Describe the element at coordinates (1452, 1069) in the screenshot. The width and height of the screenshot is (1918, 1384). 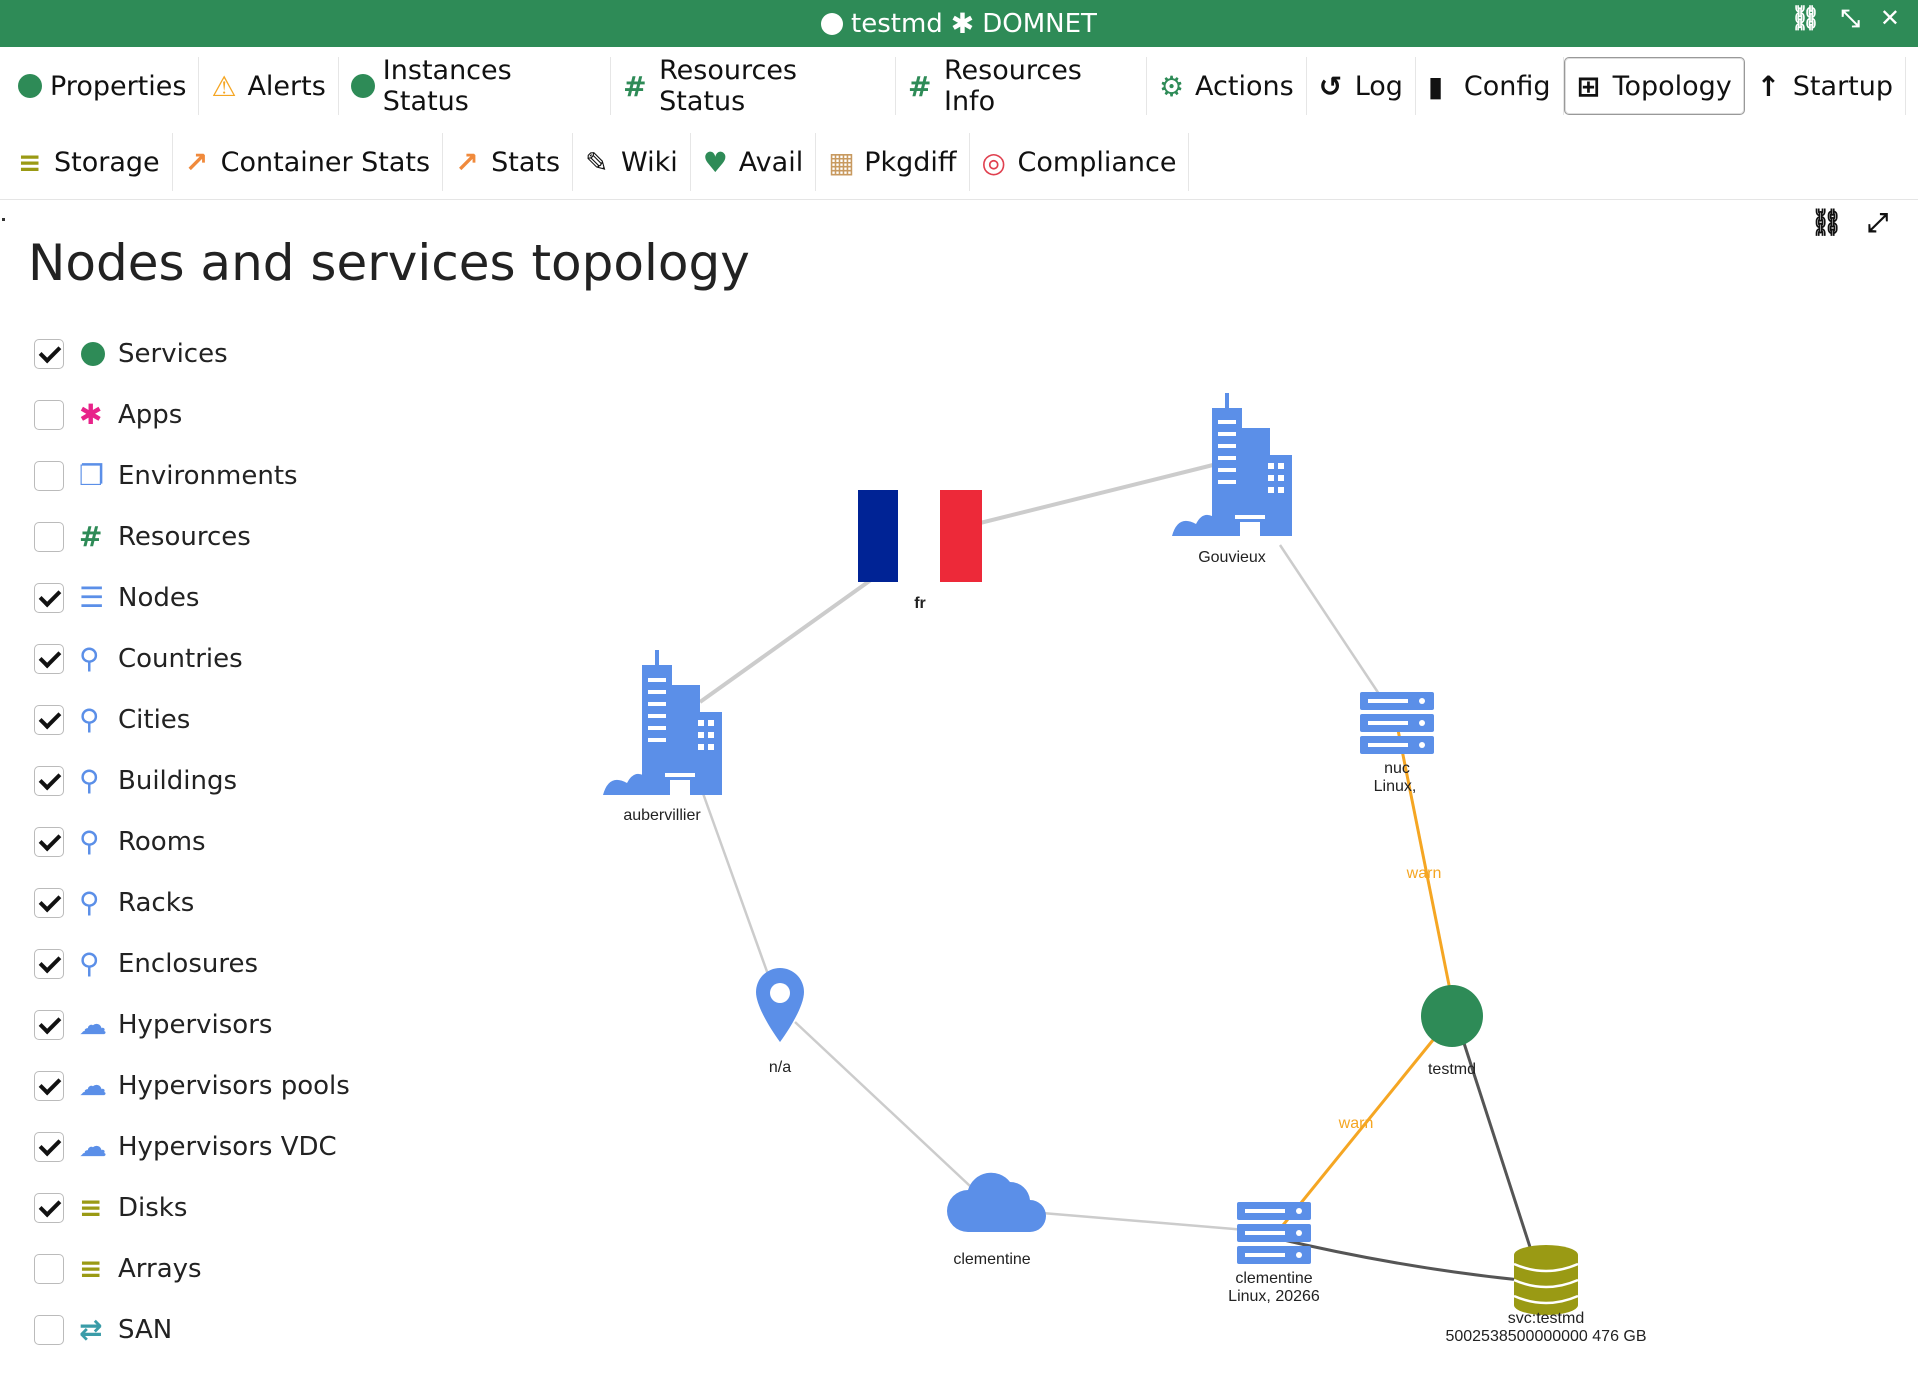
I see `node-label: testmd` at that location.